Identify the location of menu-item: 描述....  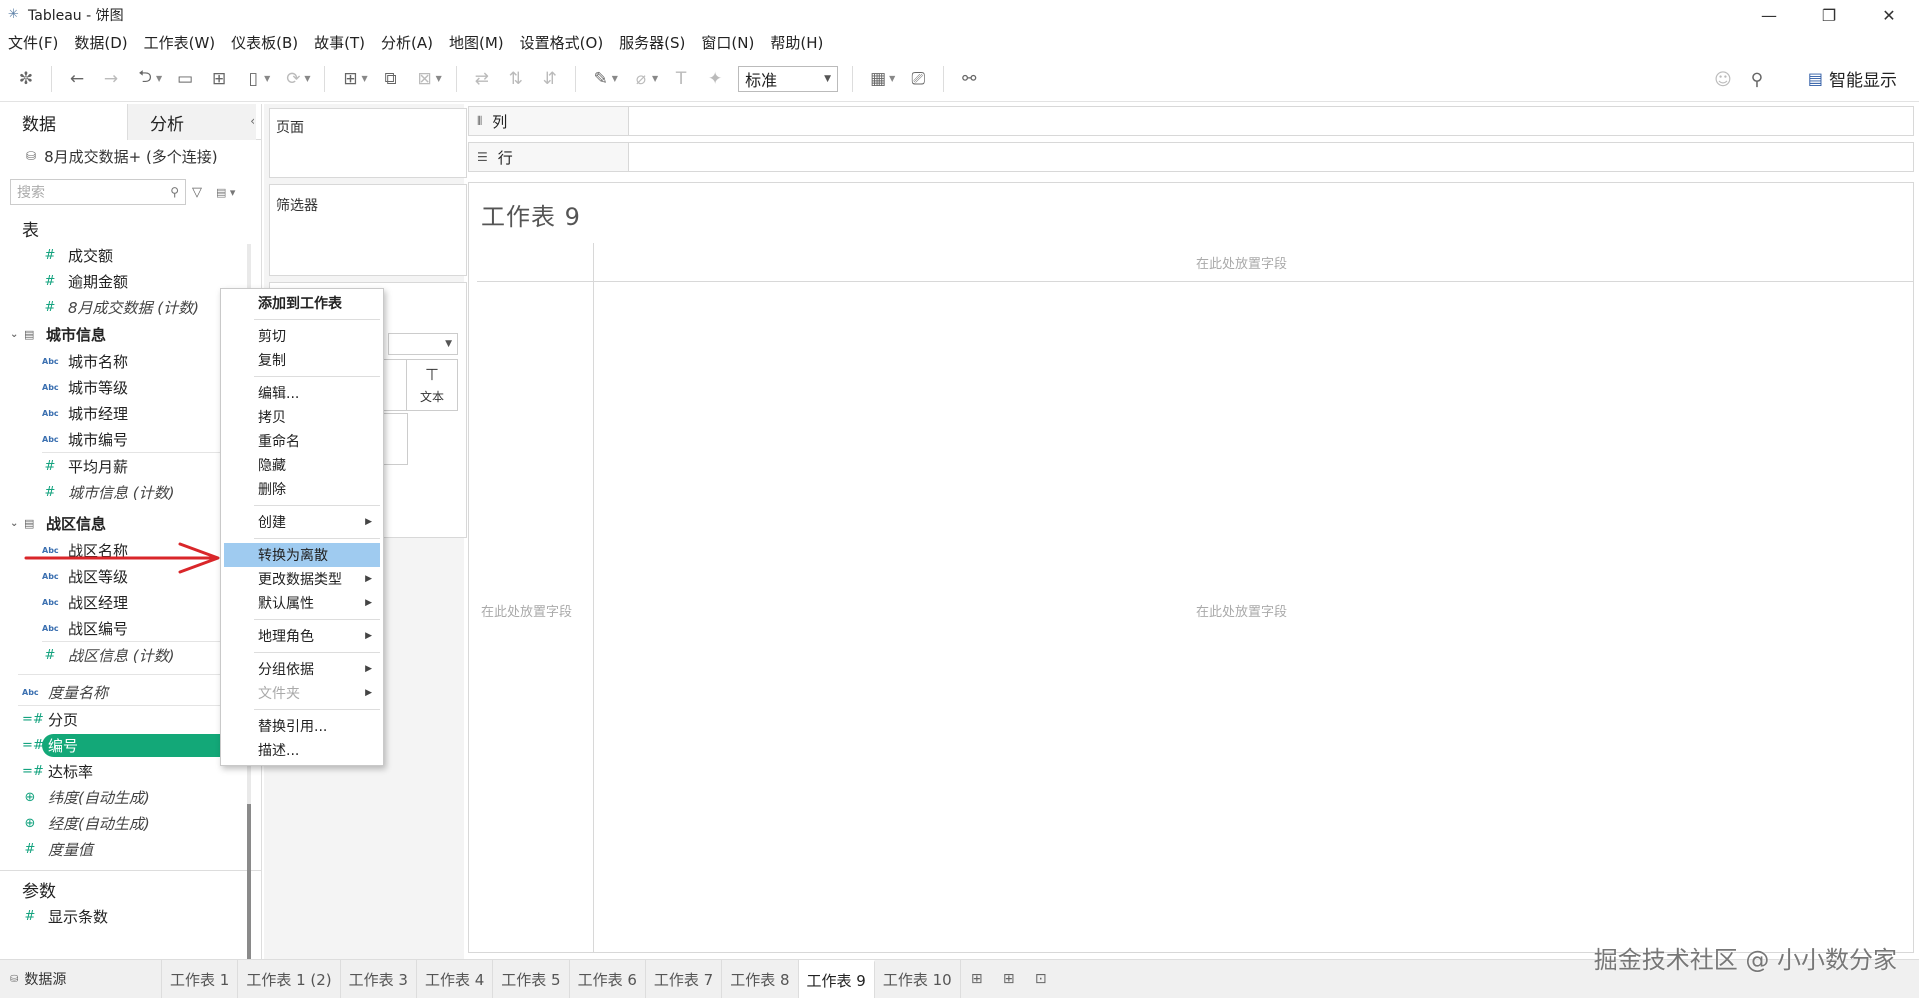
(302, 750).